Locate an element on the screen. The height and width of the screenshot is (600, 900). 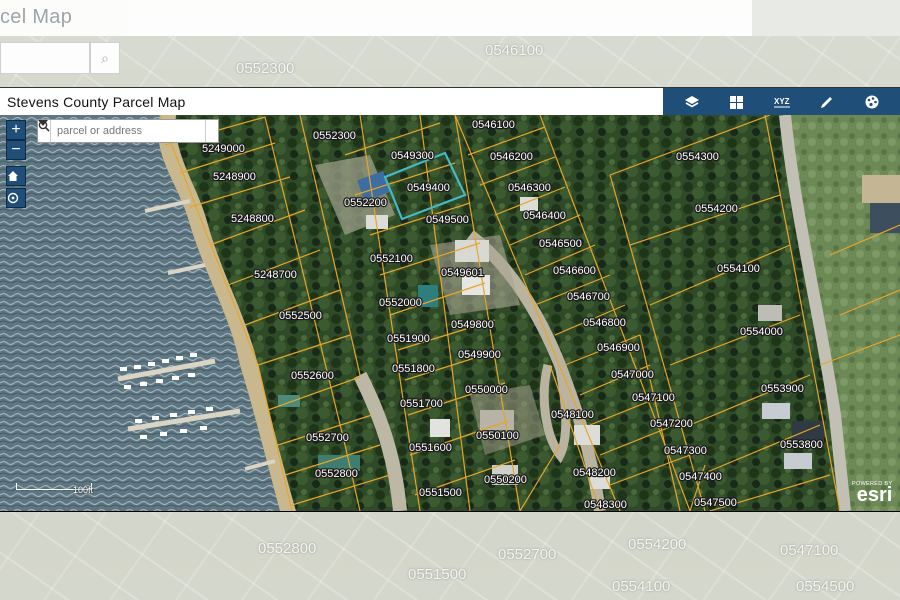
home-icon is located at coordinates (13, 176).